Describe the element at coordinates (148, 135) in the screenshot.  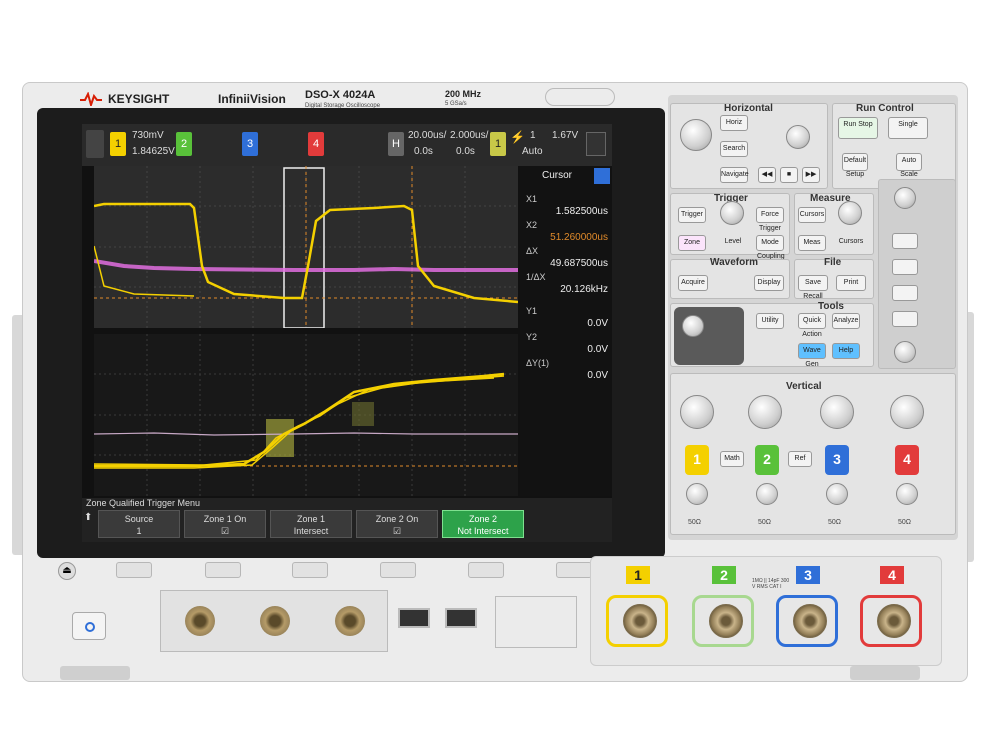
I see `ch1-scale: 730mV` at that location.